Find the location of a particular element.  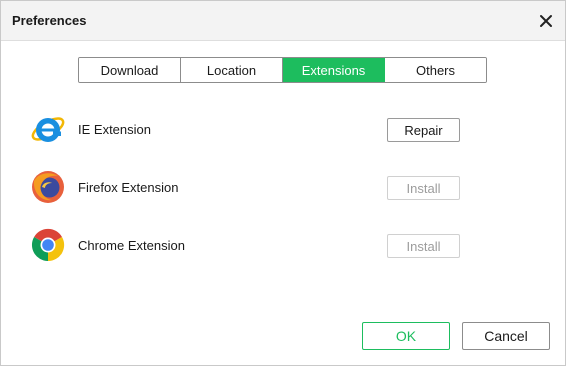

ok-button: OK is located at coordinates (406, 336).